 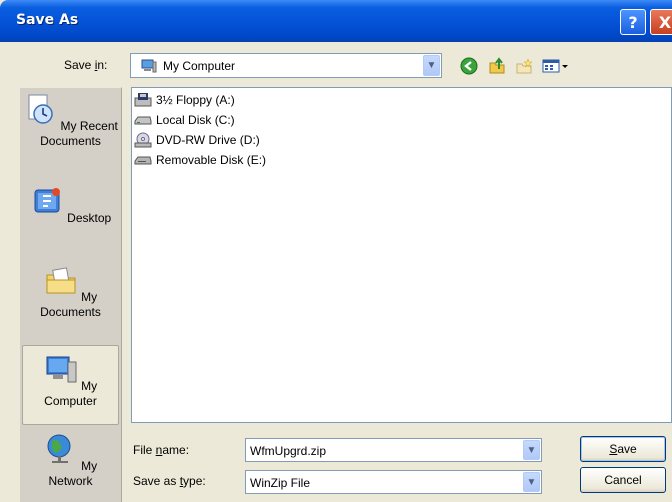 I want to click on file-name-input: WfmUpgrd.zip ▼, so click(x=393, y=450).